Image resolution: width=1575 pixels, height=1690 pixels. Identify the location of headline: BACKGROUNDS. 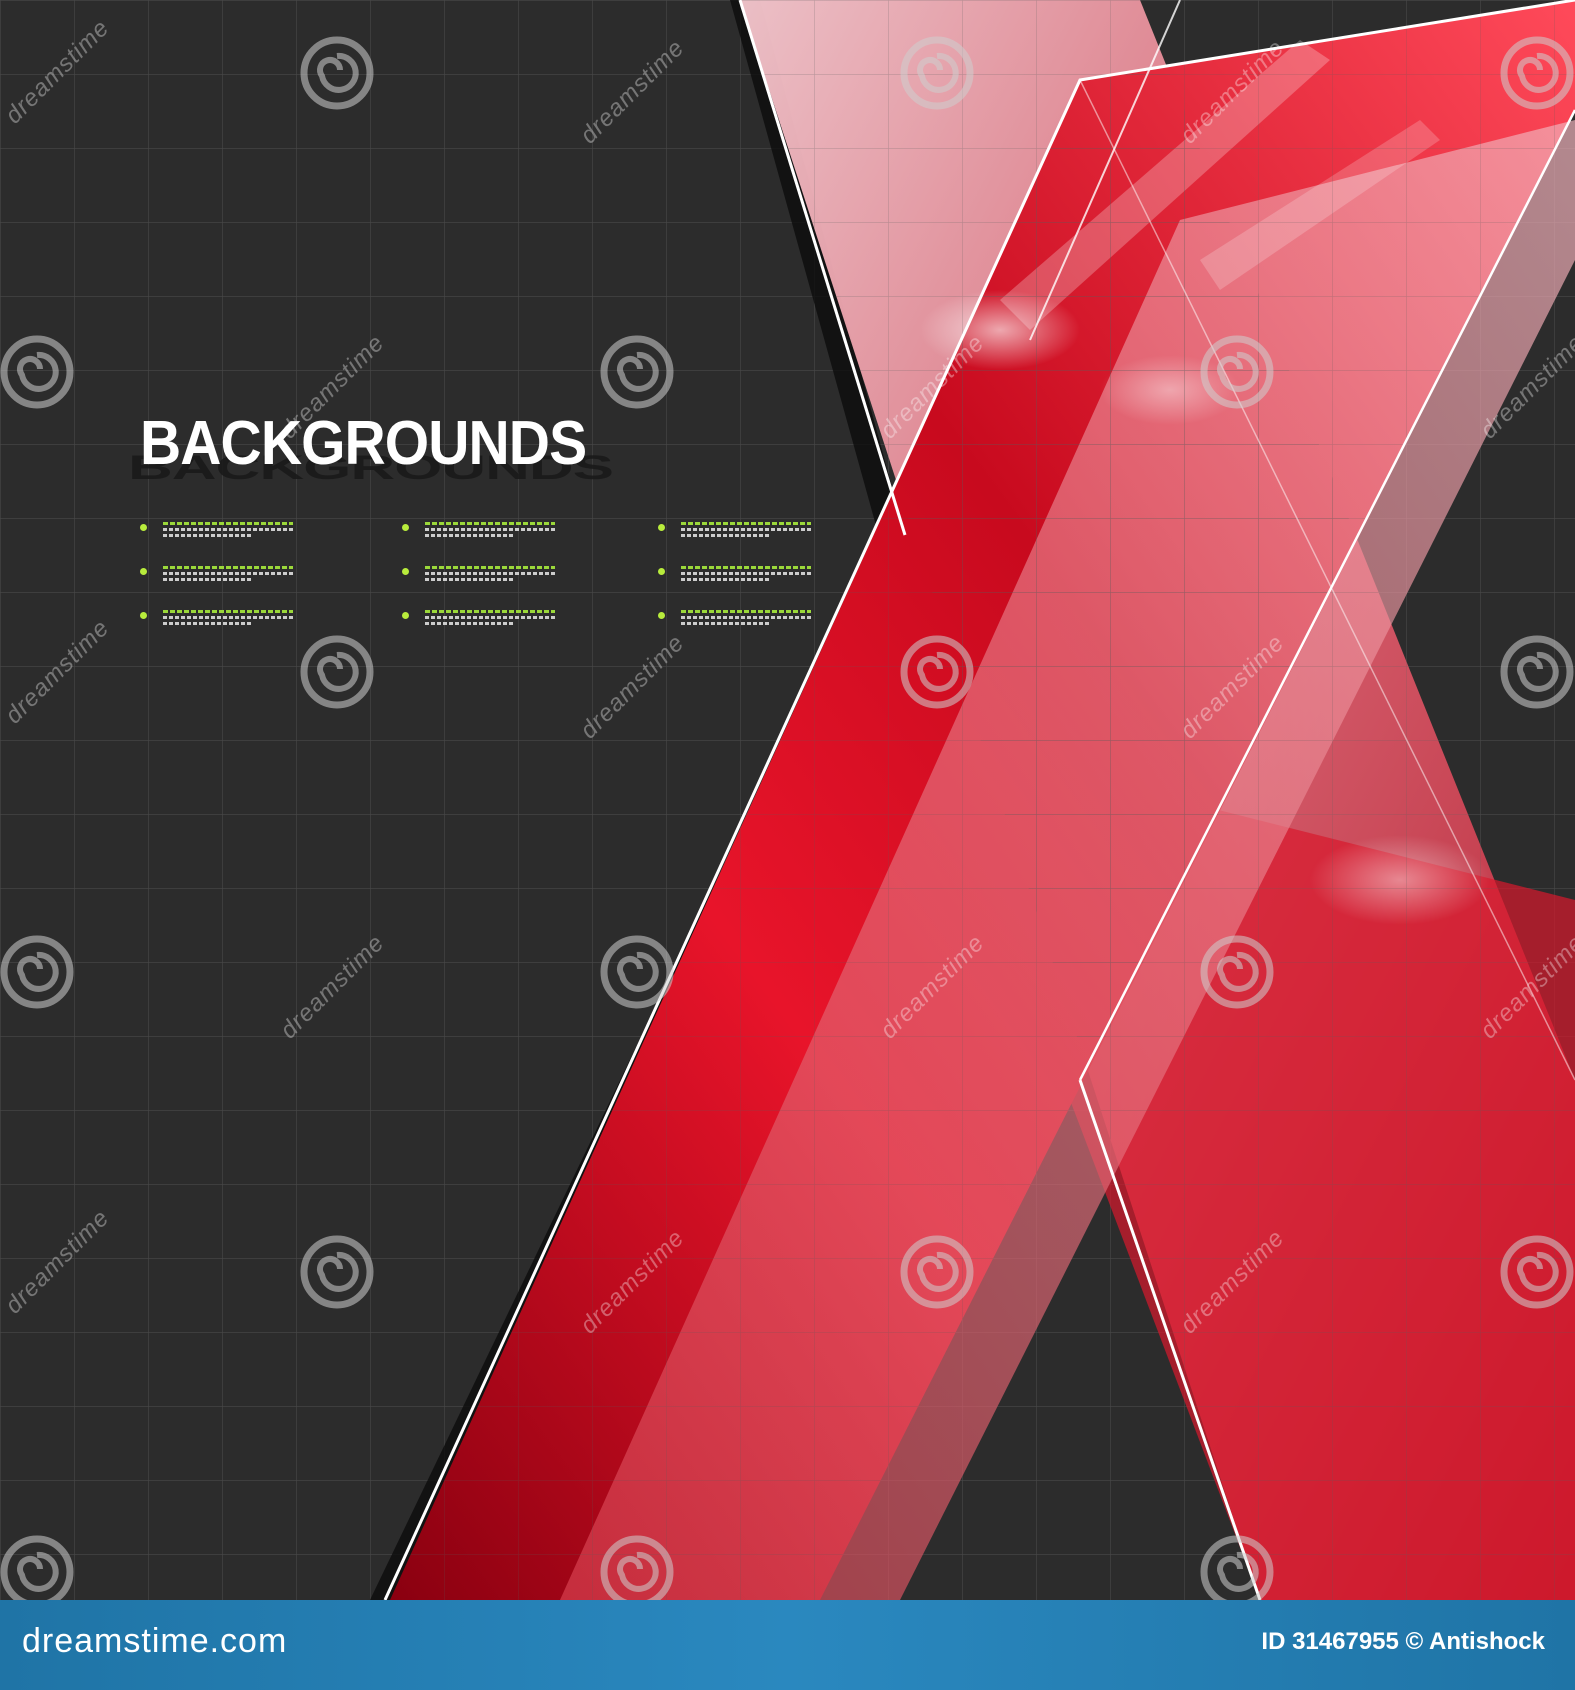
(363, 443).